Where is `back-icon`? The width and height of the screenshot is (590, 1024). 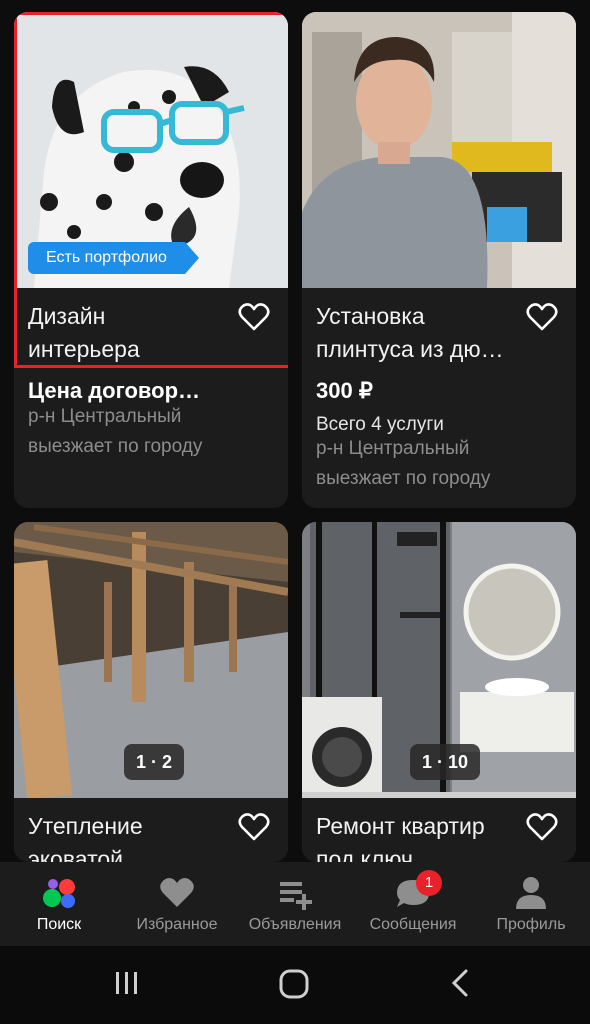
back-icon is located at coordinates (461, 983).